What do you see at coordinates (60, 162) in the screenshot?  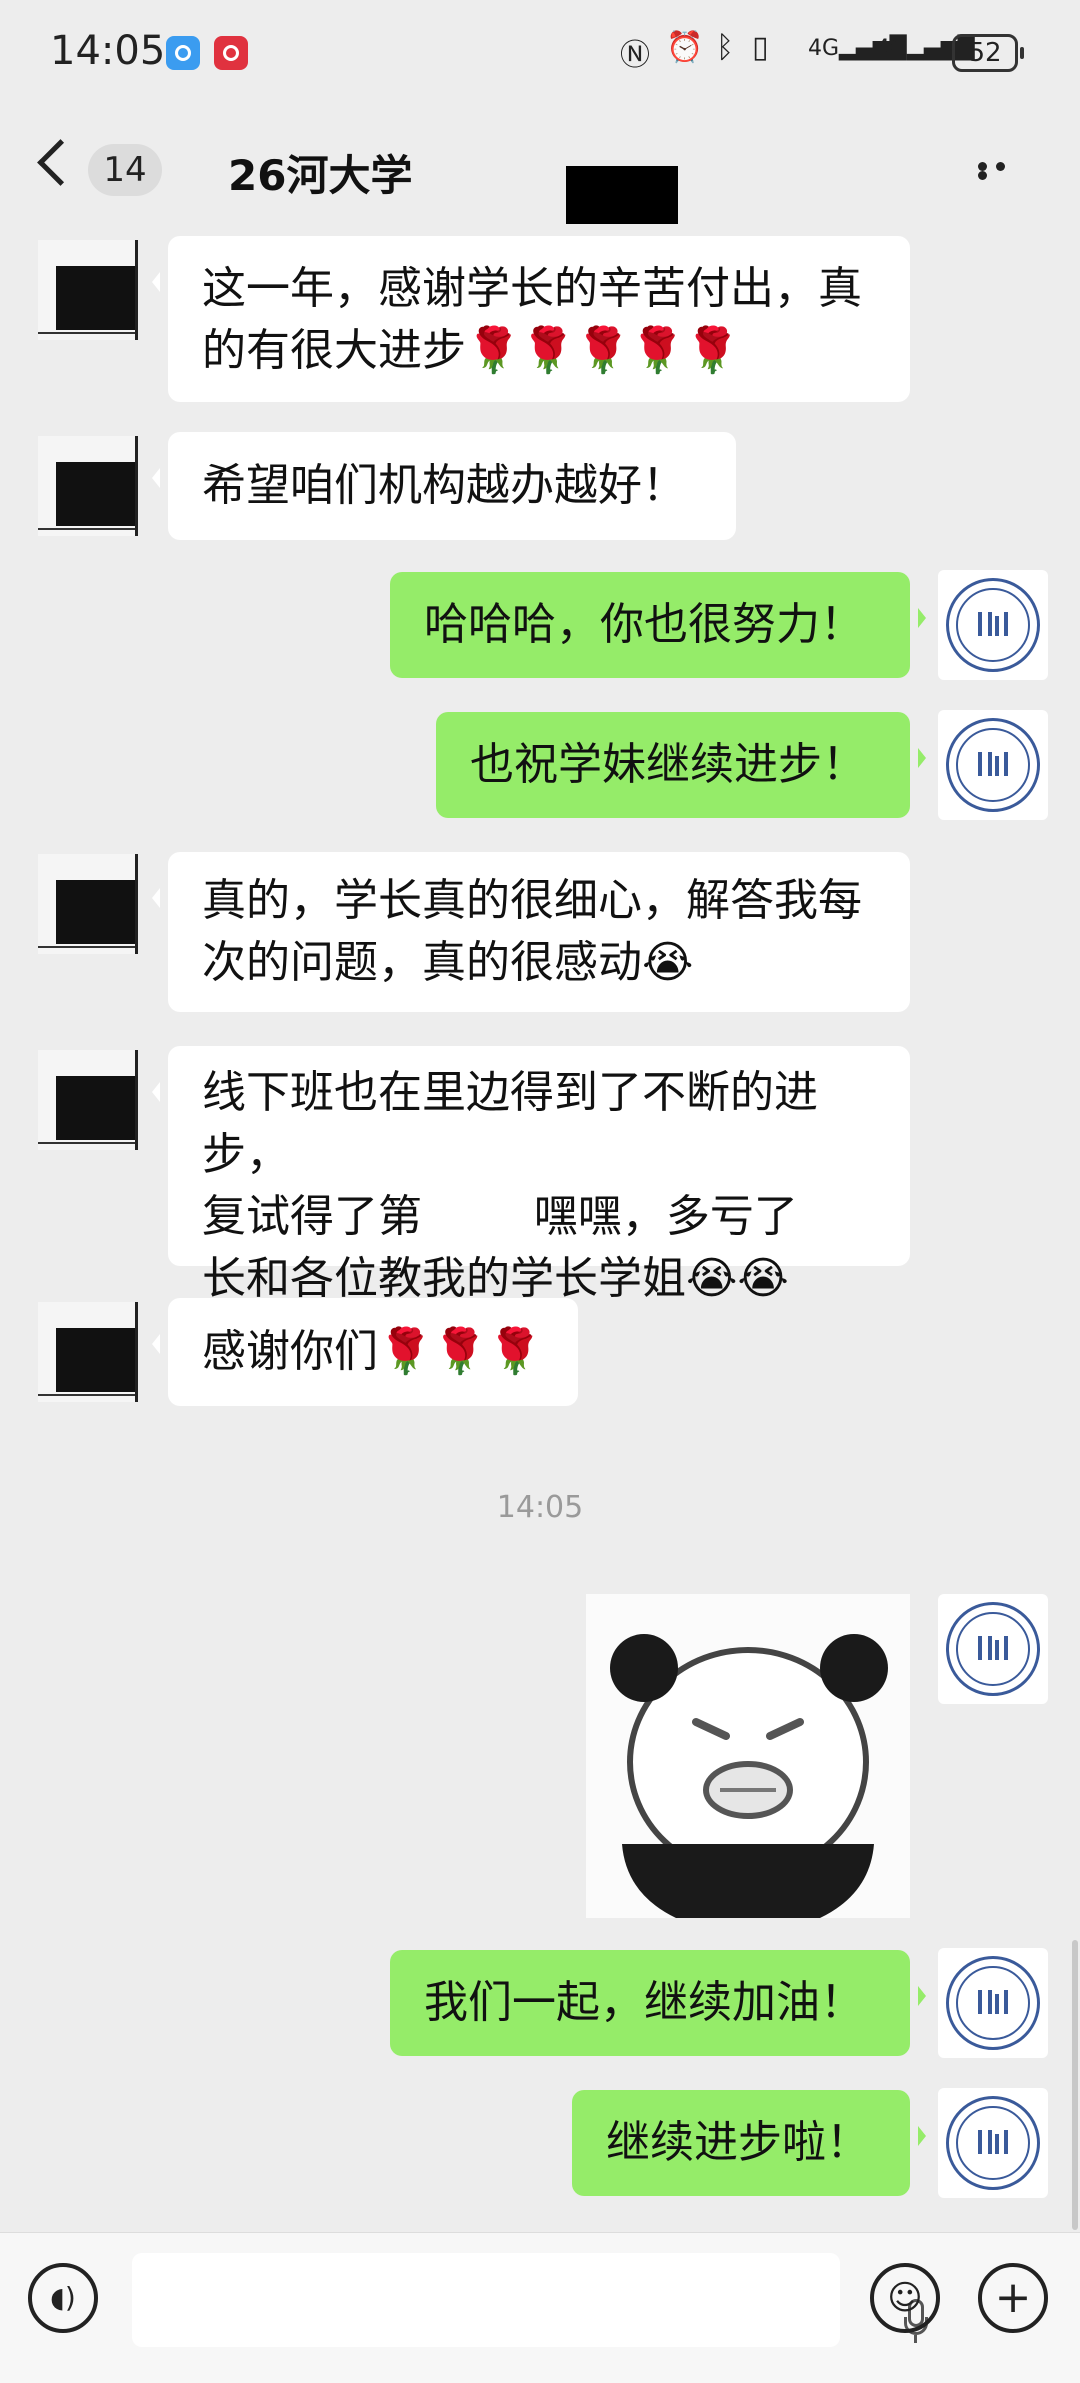 I see `back-arrow-icon` at bounding box center [60, 162].